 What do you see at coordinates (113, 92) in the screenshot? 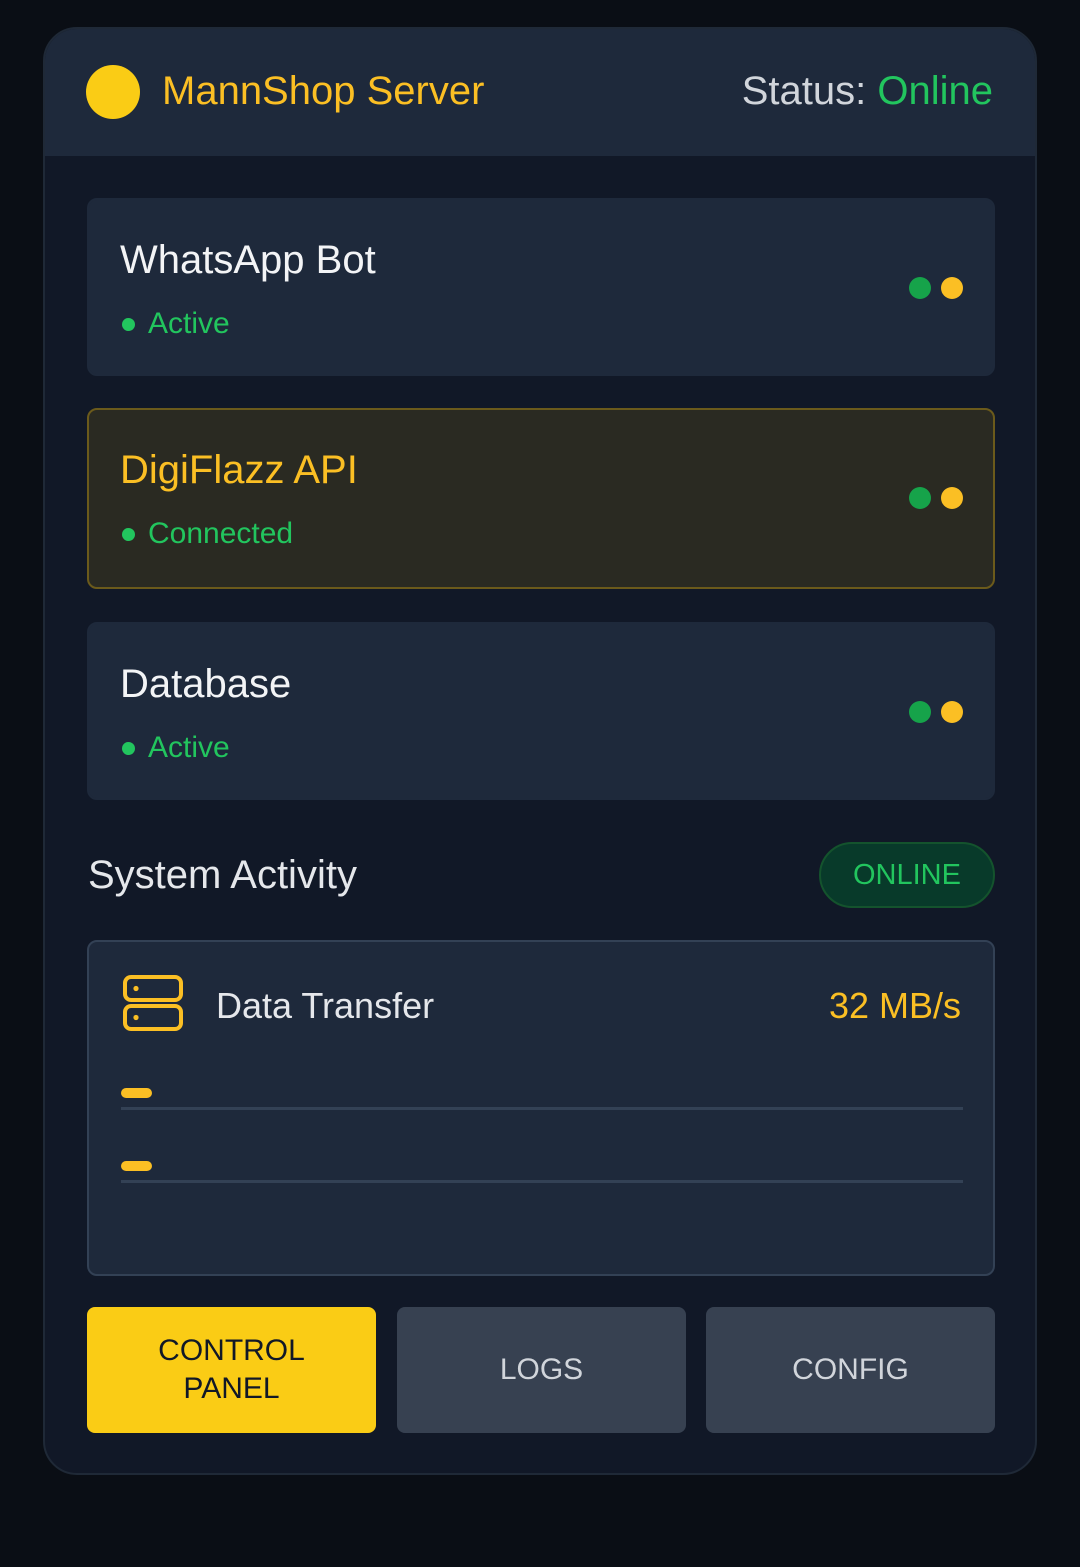
I see `logo-dot-icon` at bounding box center [113, 92].